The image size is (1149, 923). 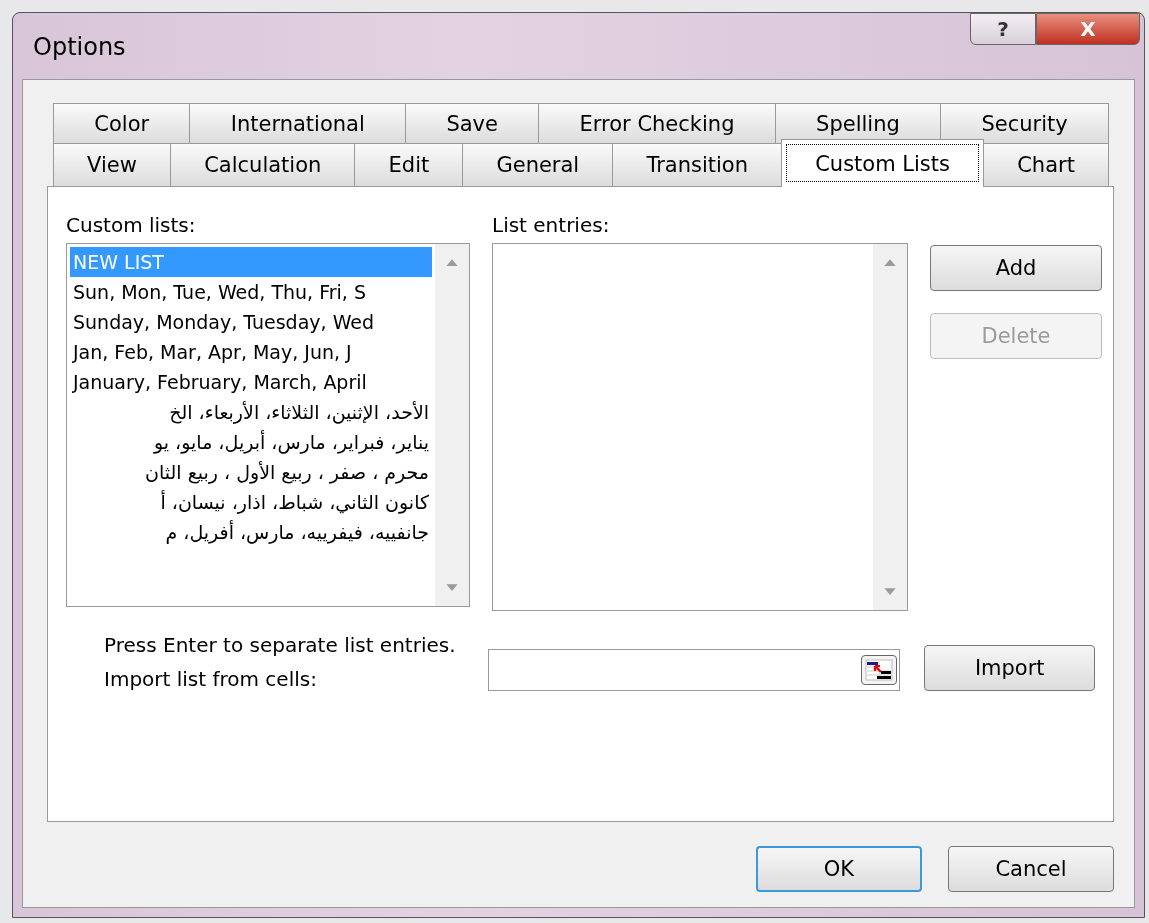 What do you see at coordinates (251, 352) in the screenshot?
I see `list-item: Jan, Feb, Mar, Apr, May, Jun, J` at bounding box center [251, 352].